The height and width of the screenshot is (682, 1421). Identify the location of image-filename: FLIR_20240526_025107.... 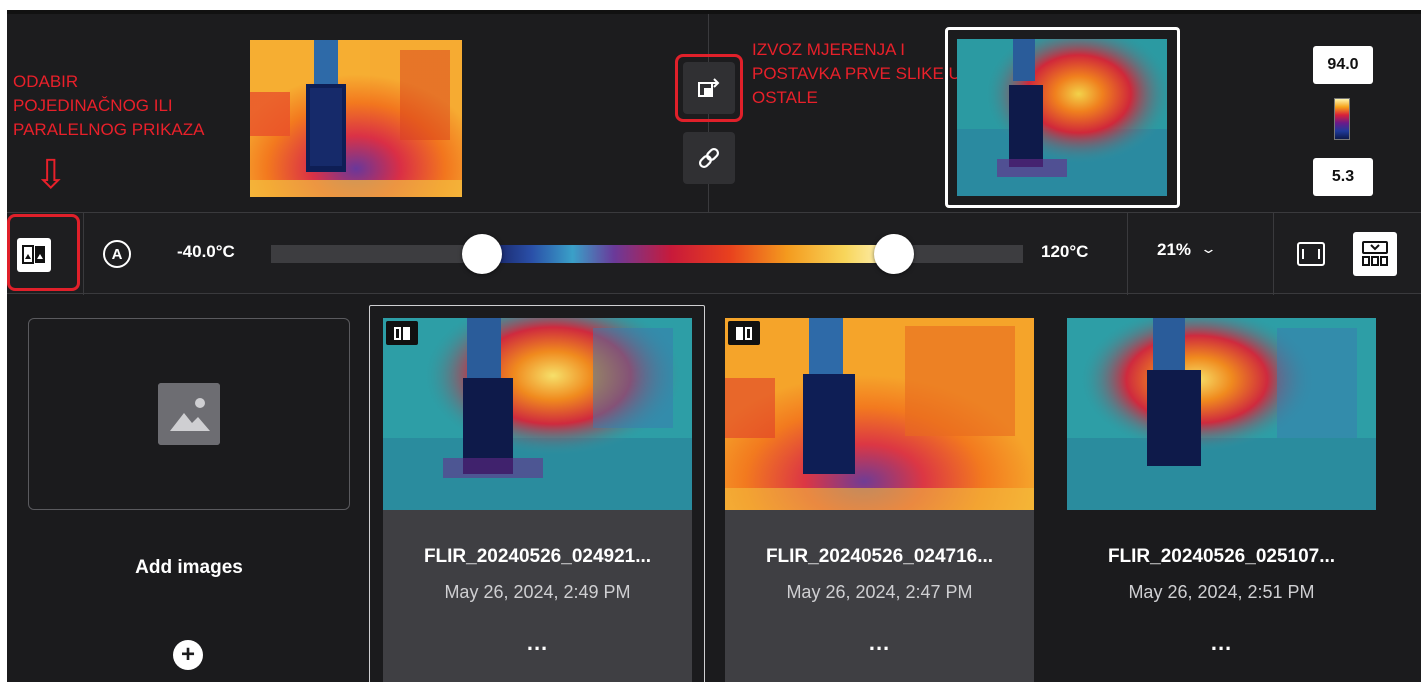
(1221, 556).